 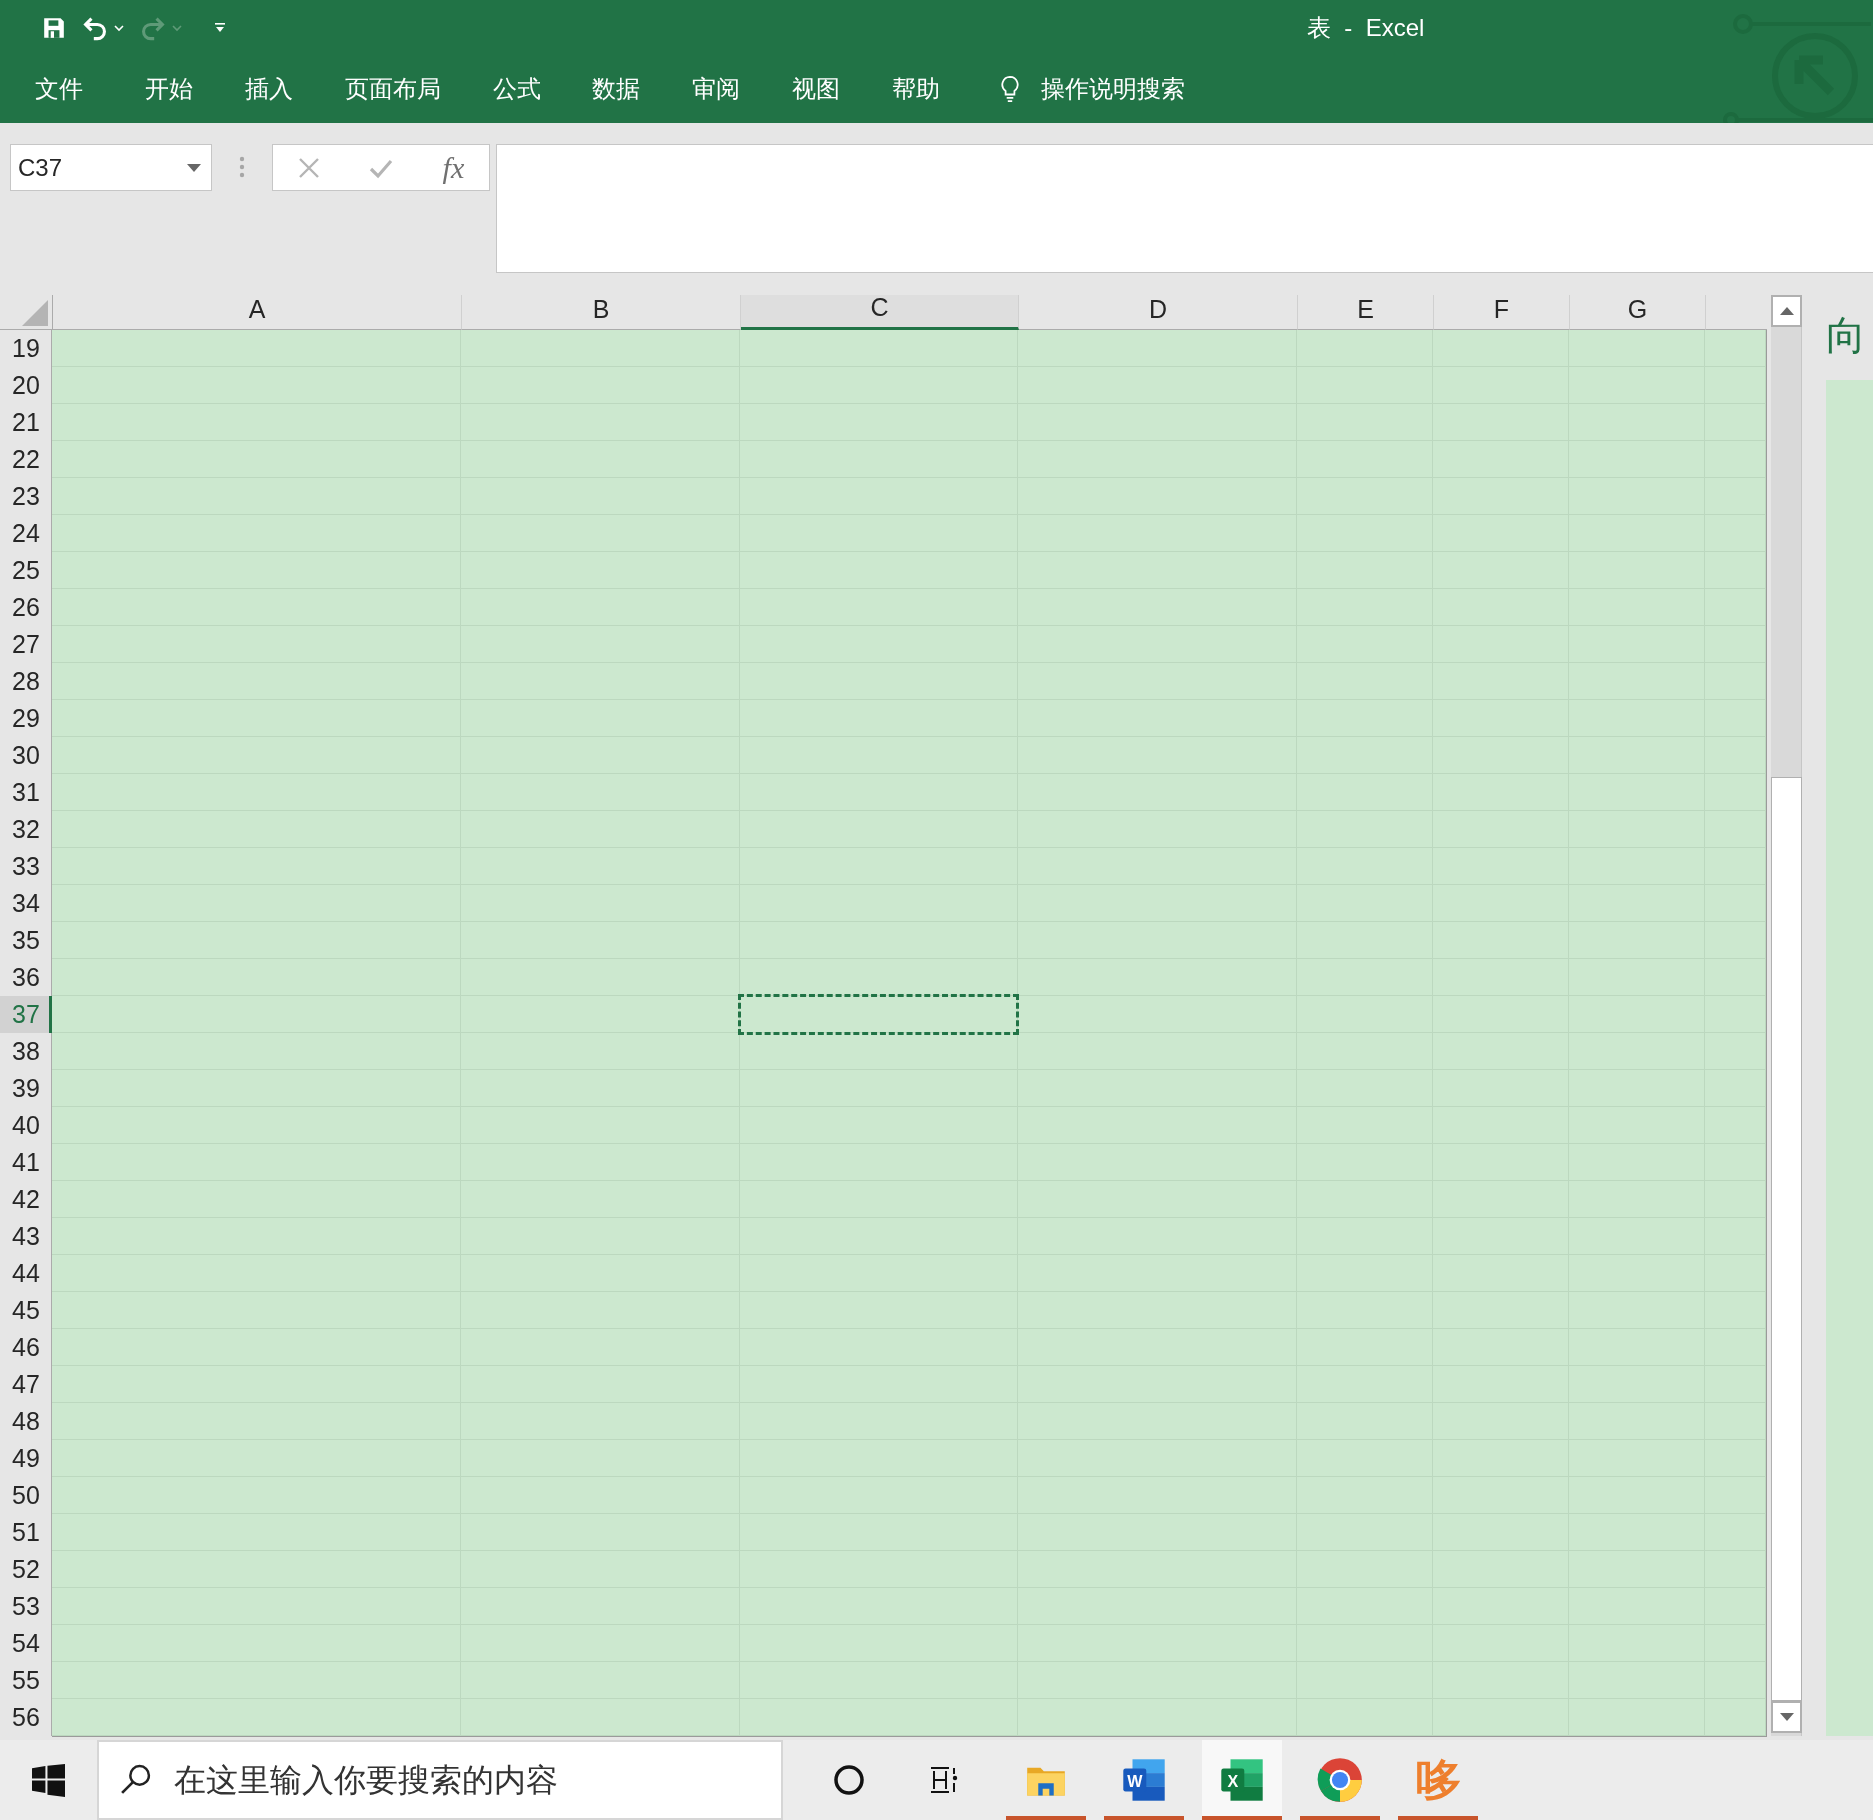 What do you see at coordinates (169, 89) in the screenshot?
I see `ribbon-tab: 开始` at bounding box center [169, 89].